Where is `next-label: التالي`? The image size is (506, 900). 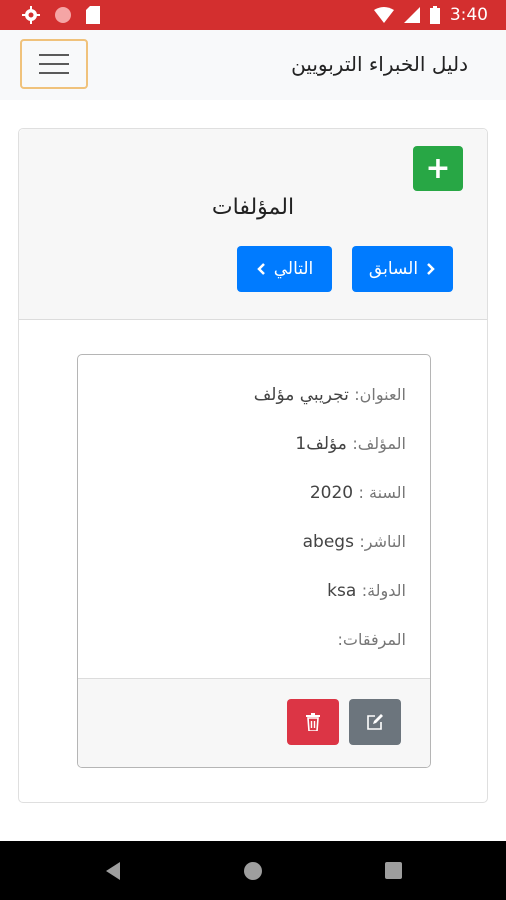 next-label: التالي is located at coordinates (293, 269).